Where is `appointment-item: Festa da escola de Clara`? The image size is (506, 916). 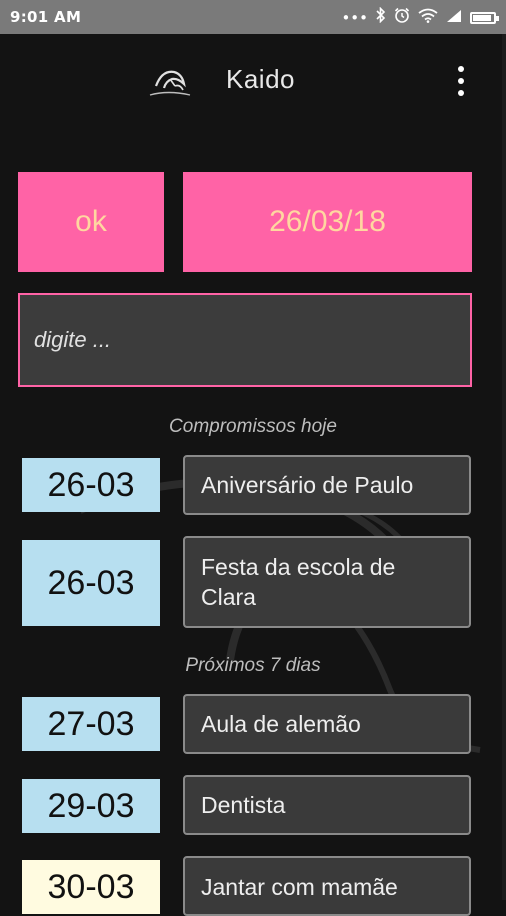 appointment-item: Festa da escola de Clara is located at coordinates (327, 582).